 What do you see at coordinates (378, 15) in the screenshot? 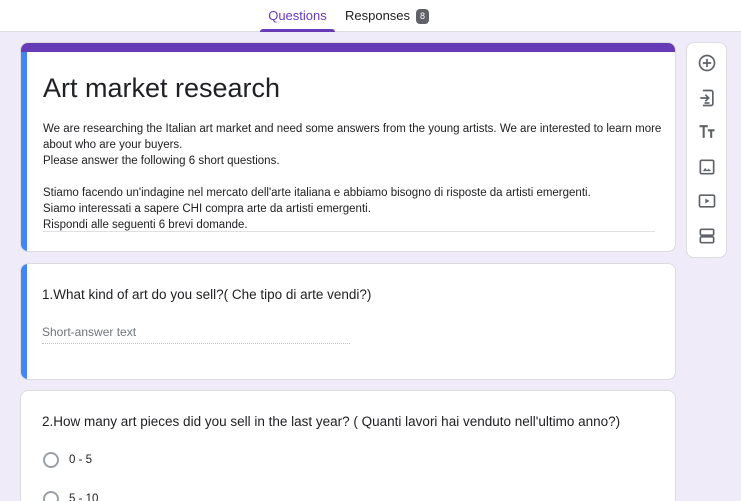
I see `tab-responses-label: Responses` at bounding box center [378, 15].